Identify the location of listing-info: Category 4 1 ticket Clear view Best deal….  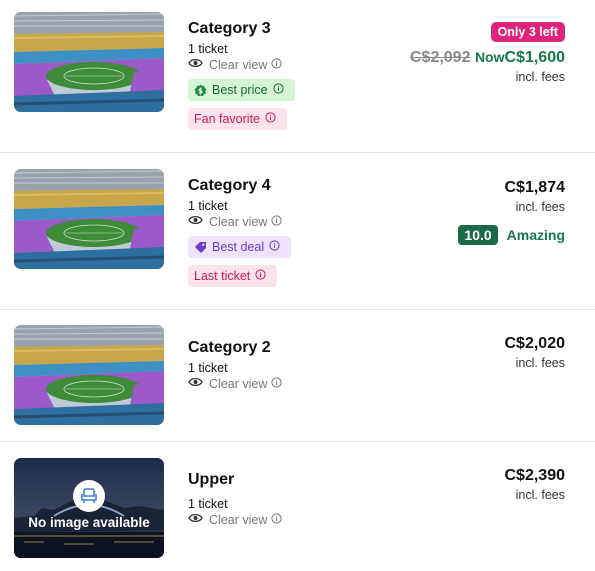
(240, 231).